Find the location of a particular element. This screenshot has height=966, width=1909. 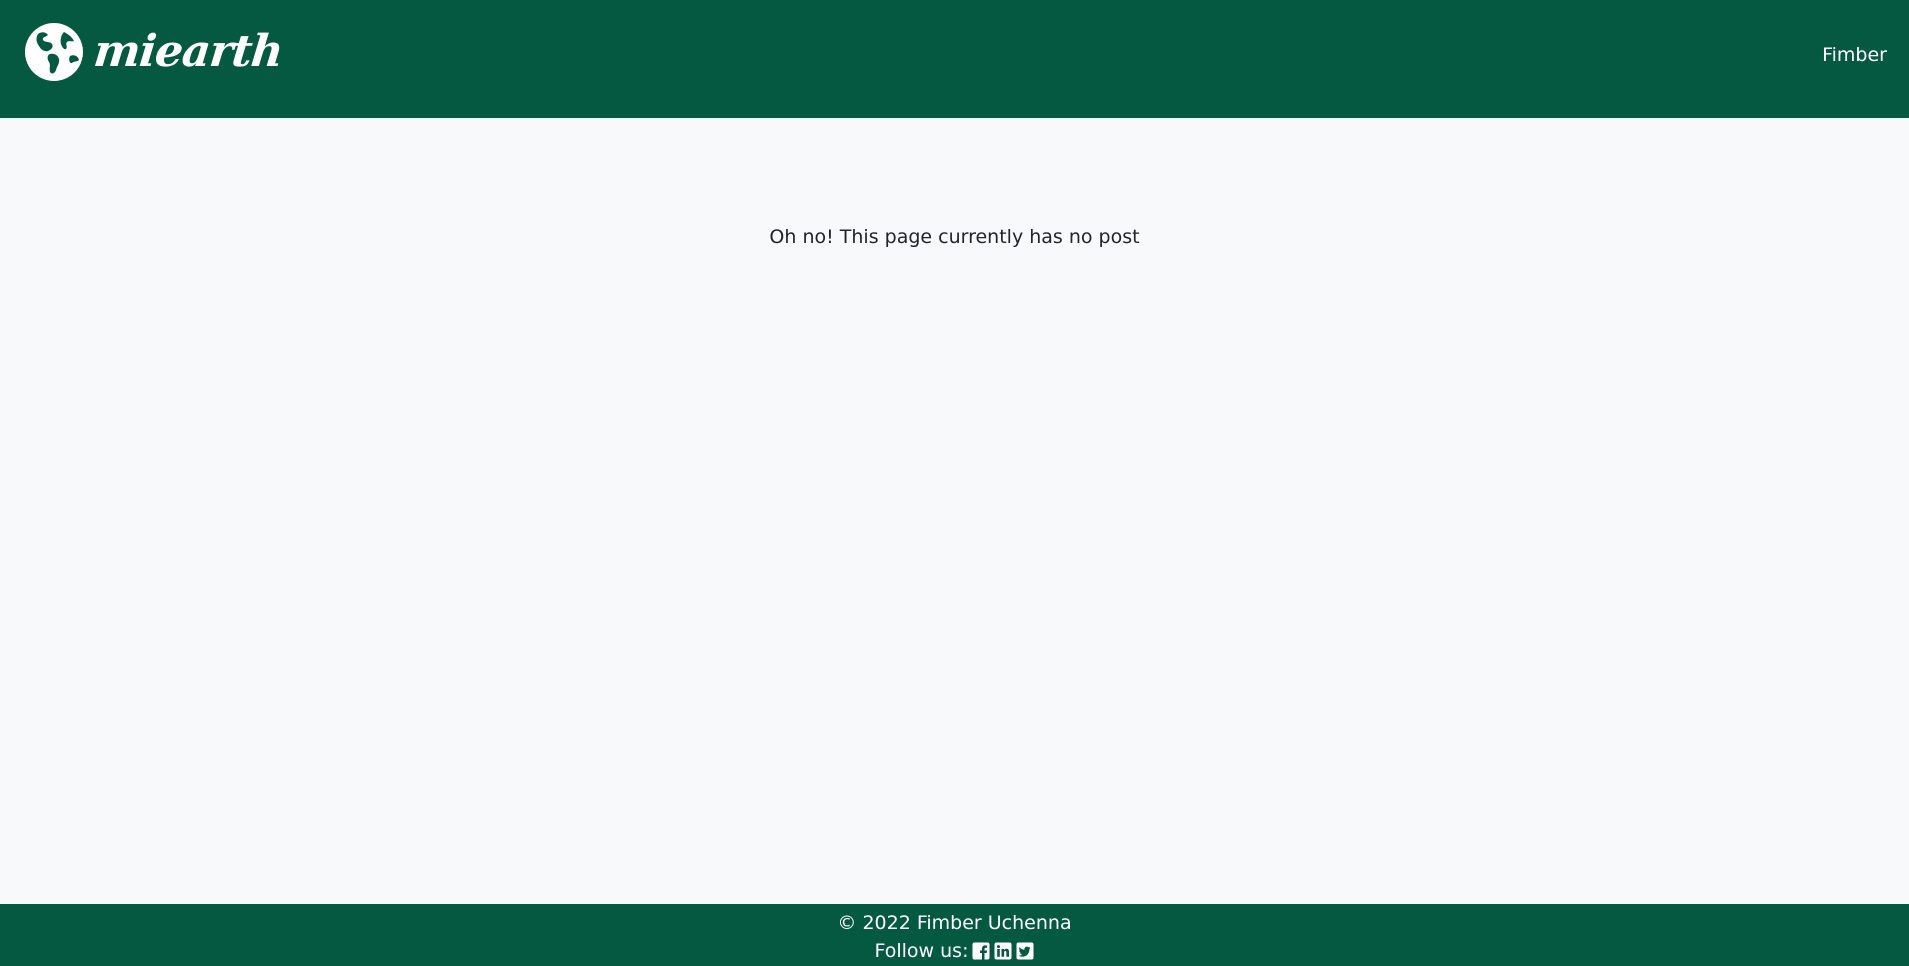

follow-us-row: Follow us: is located at coordinates (954, 951).